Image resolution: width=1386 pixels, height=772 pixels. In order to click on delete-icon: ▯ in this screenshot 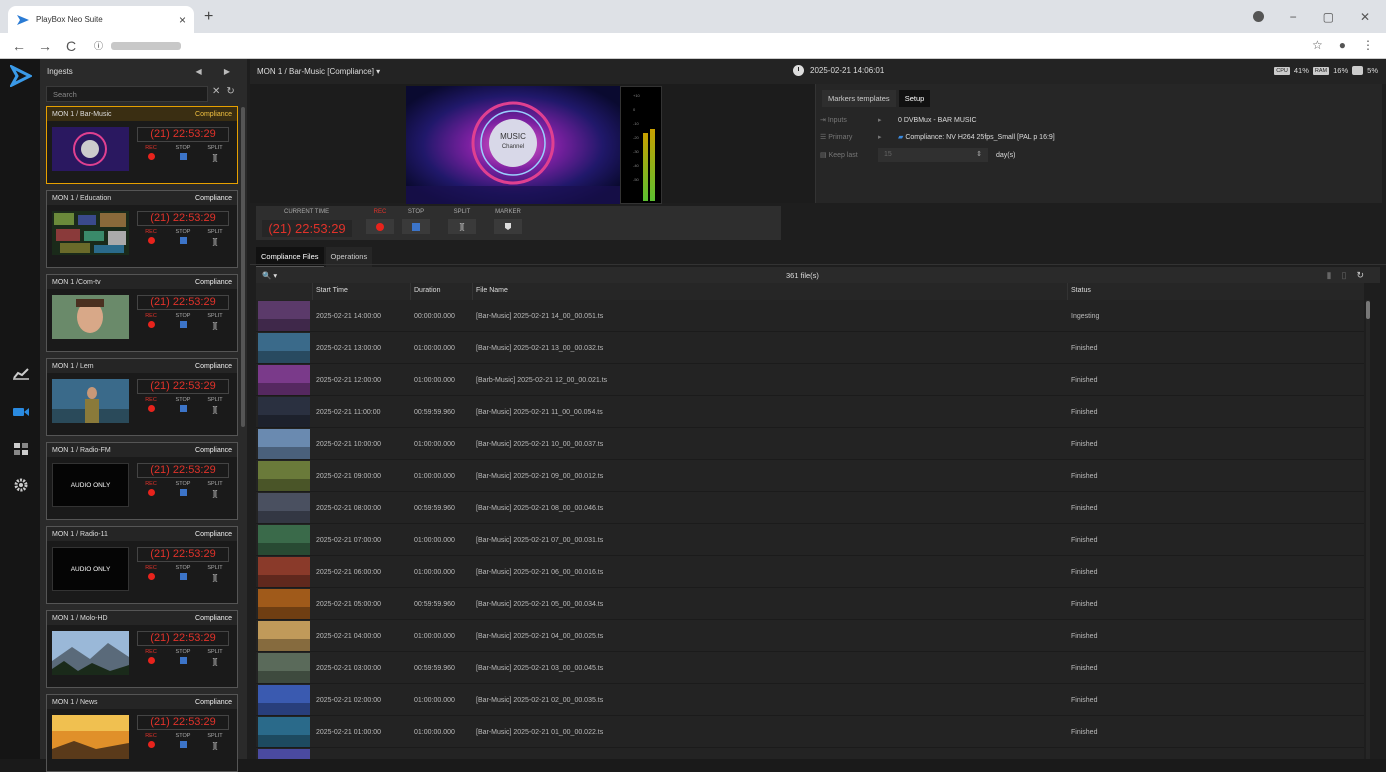, I will do `click(1349, 275)`.